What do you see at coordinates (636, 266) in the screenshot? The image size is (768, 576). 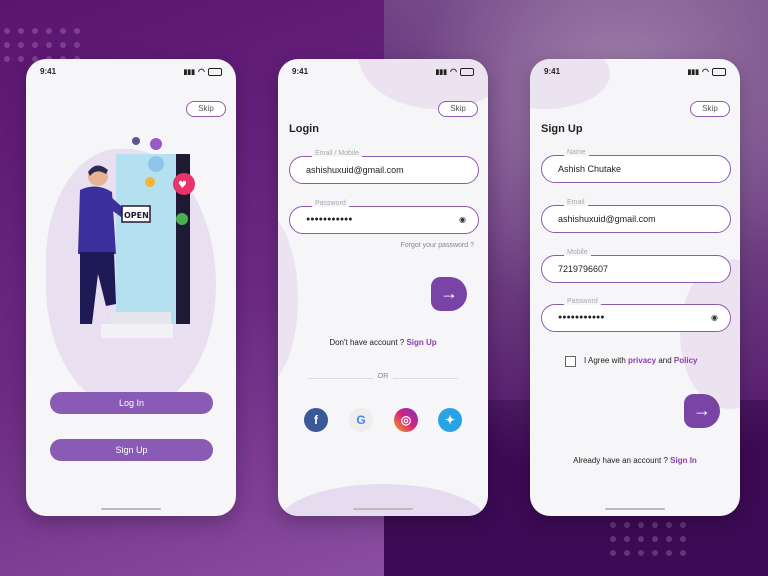 I see `mobile-field: Mobile 7219796607` at bounding box center [636, 266].